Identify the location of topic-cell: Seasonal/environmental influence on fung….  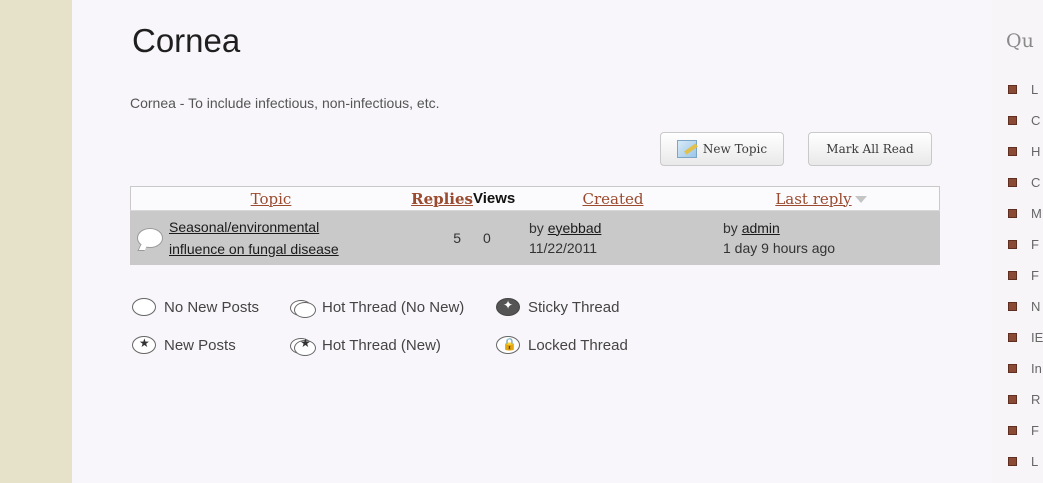
(270, 237).